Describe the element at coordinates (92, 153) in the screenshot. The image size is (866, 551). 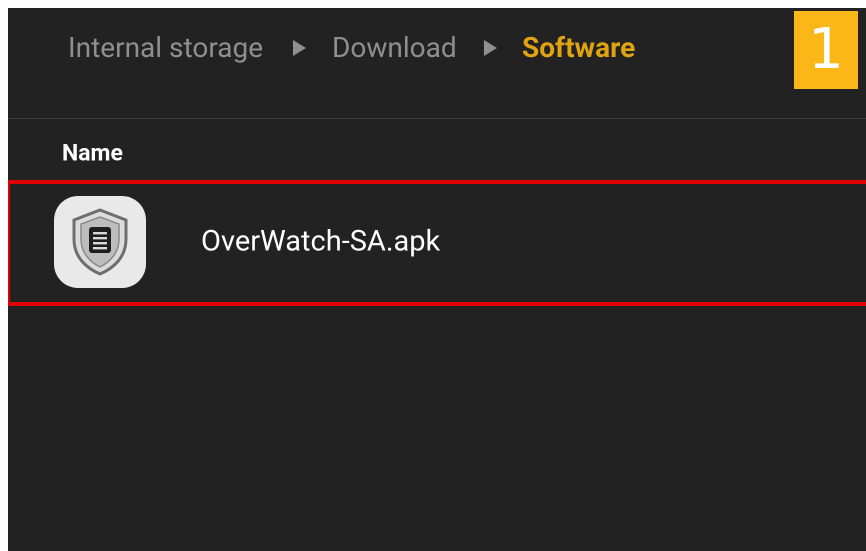
I see `name-column-header: Name` at that location.